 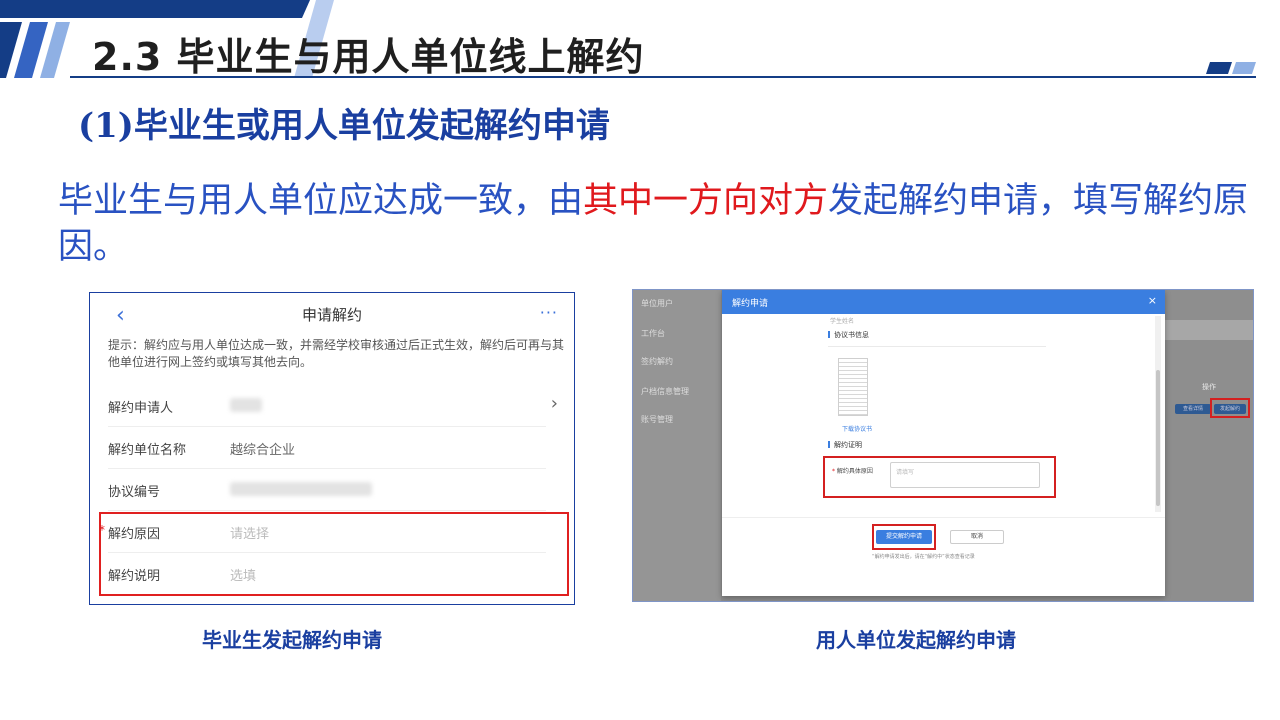 What do you see at coordinates (977, 537) in the screenshot?
I see `cancel-button: 取消` at bounding box center [977, 537].